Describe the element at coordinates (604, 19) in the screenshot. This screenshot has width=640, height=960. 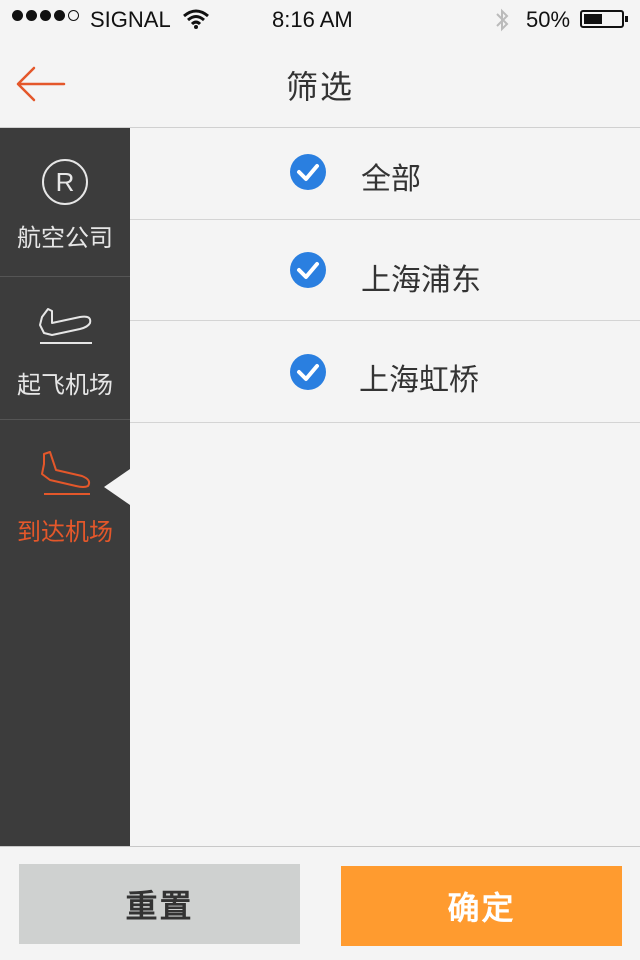
I see `battery-icon` at that location.